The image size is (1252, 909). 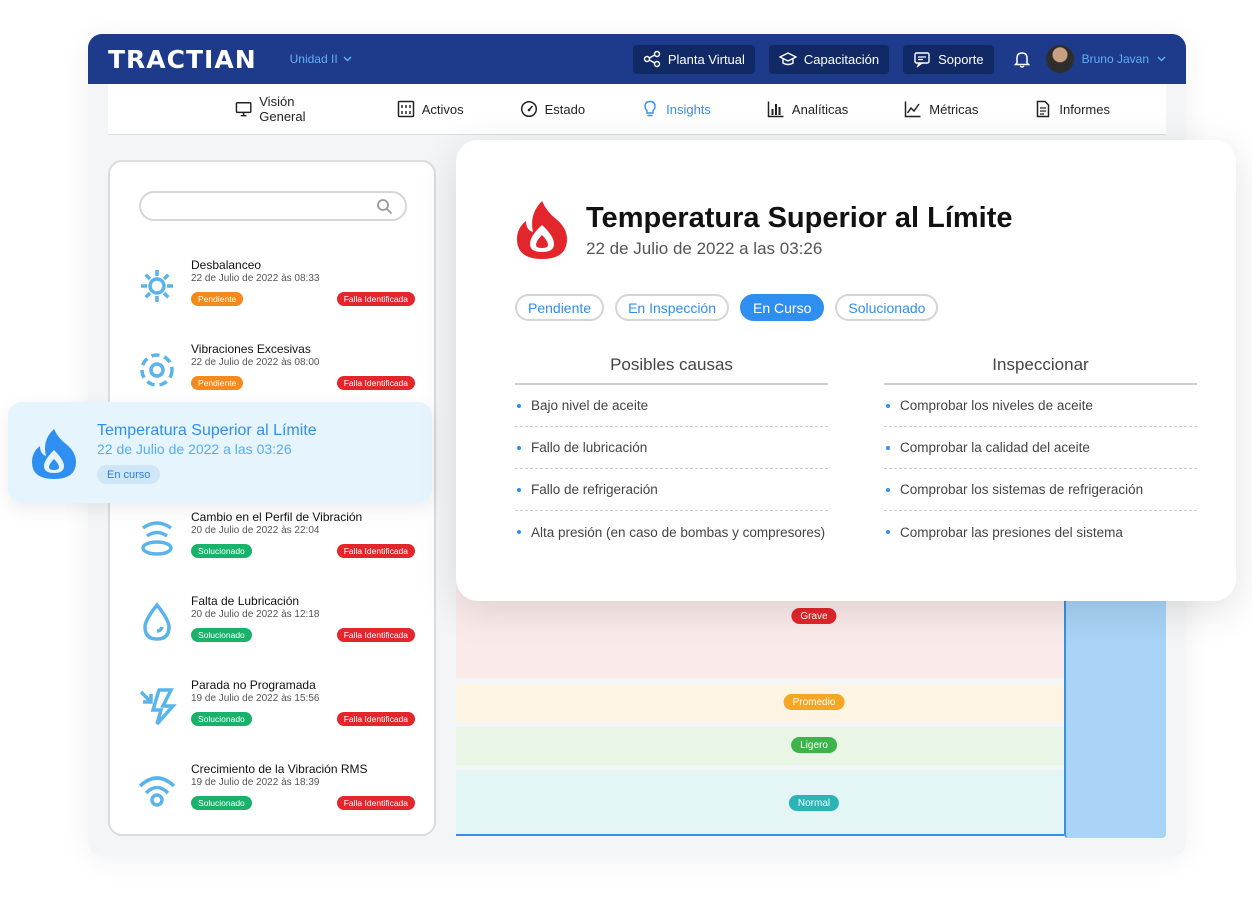 I want to click on detail-title: Temperatura Superior al Límite, so click(x=799, y=218).